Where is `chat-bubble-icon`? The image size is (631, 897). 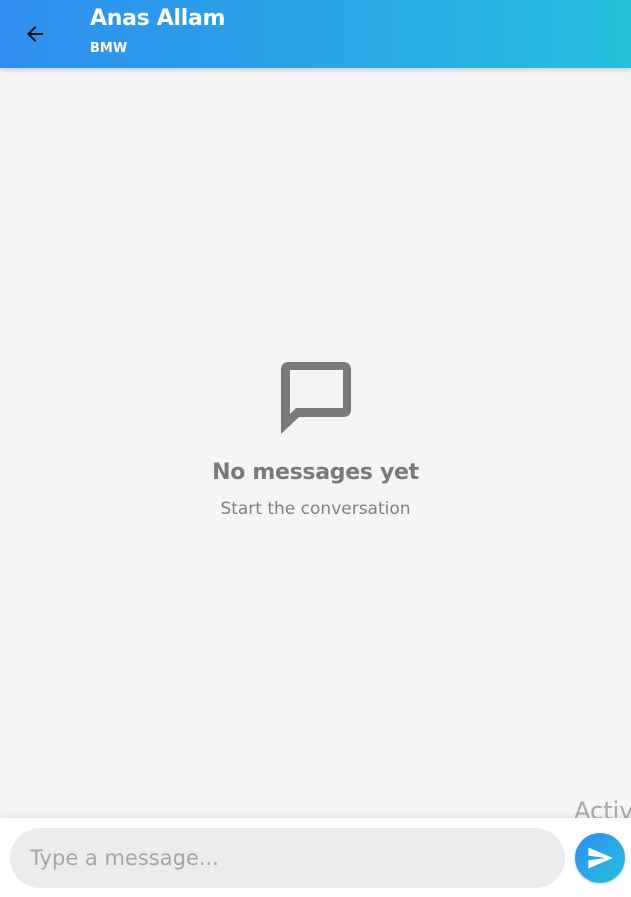 chat-bubble-icon is located at coordinates (315, 398).